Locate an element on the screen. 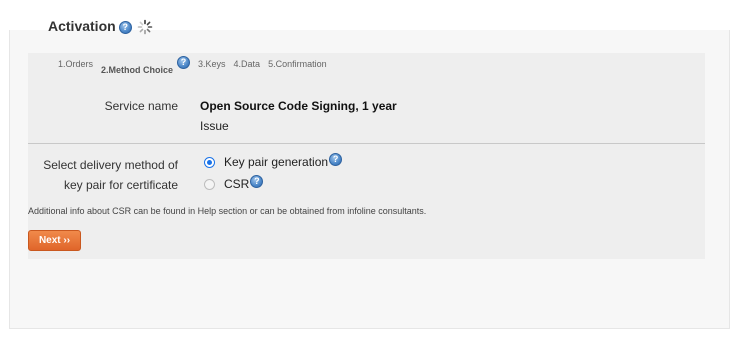  step-confirmation: 5.Confirmation is located at coordinates (297, 64).